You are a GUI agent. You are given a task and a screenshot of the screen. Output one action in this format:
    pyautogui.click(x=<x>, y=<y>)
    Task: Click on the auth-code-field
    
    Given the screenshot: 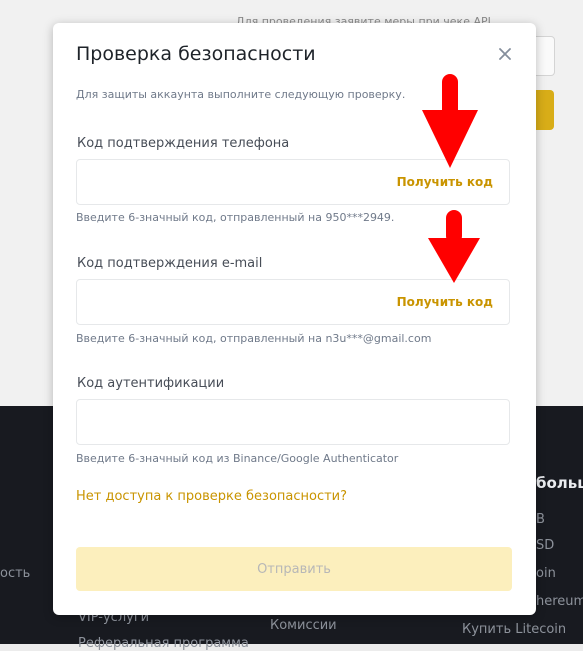 What is the action you would take?
    pyautogui.click(x=293, y=422)
    